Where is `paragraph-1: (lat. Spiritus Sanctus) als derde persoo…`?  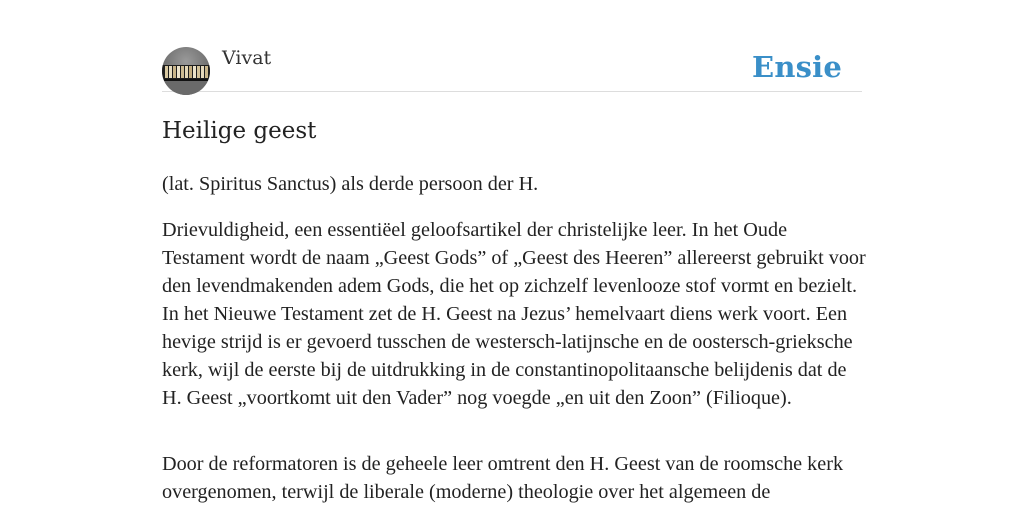 paragraph-1: (lat. Spiritus Sanctus) als derde persoo… is located at coordinates (350, 184).